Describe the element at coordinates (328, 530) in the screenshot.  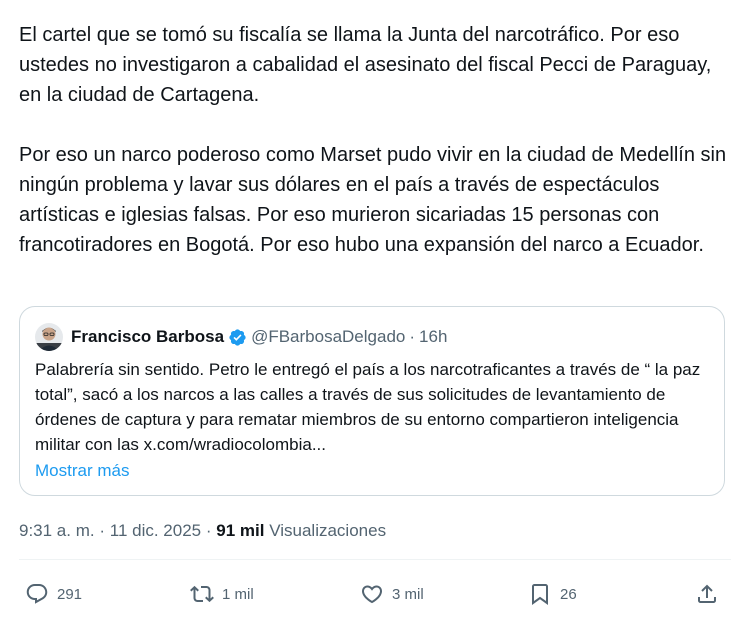
I see `views-label: Visualizaciones` at that location.